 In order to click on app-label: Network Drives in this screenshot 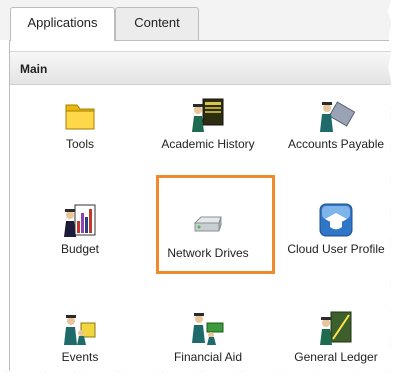, I will do `click(208, 253)`.